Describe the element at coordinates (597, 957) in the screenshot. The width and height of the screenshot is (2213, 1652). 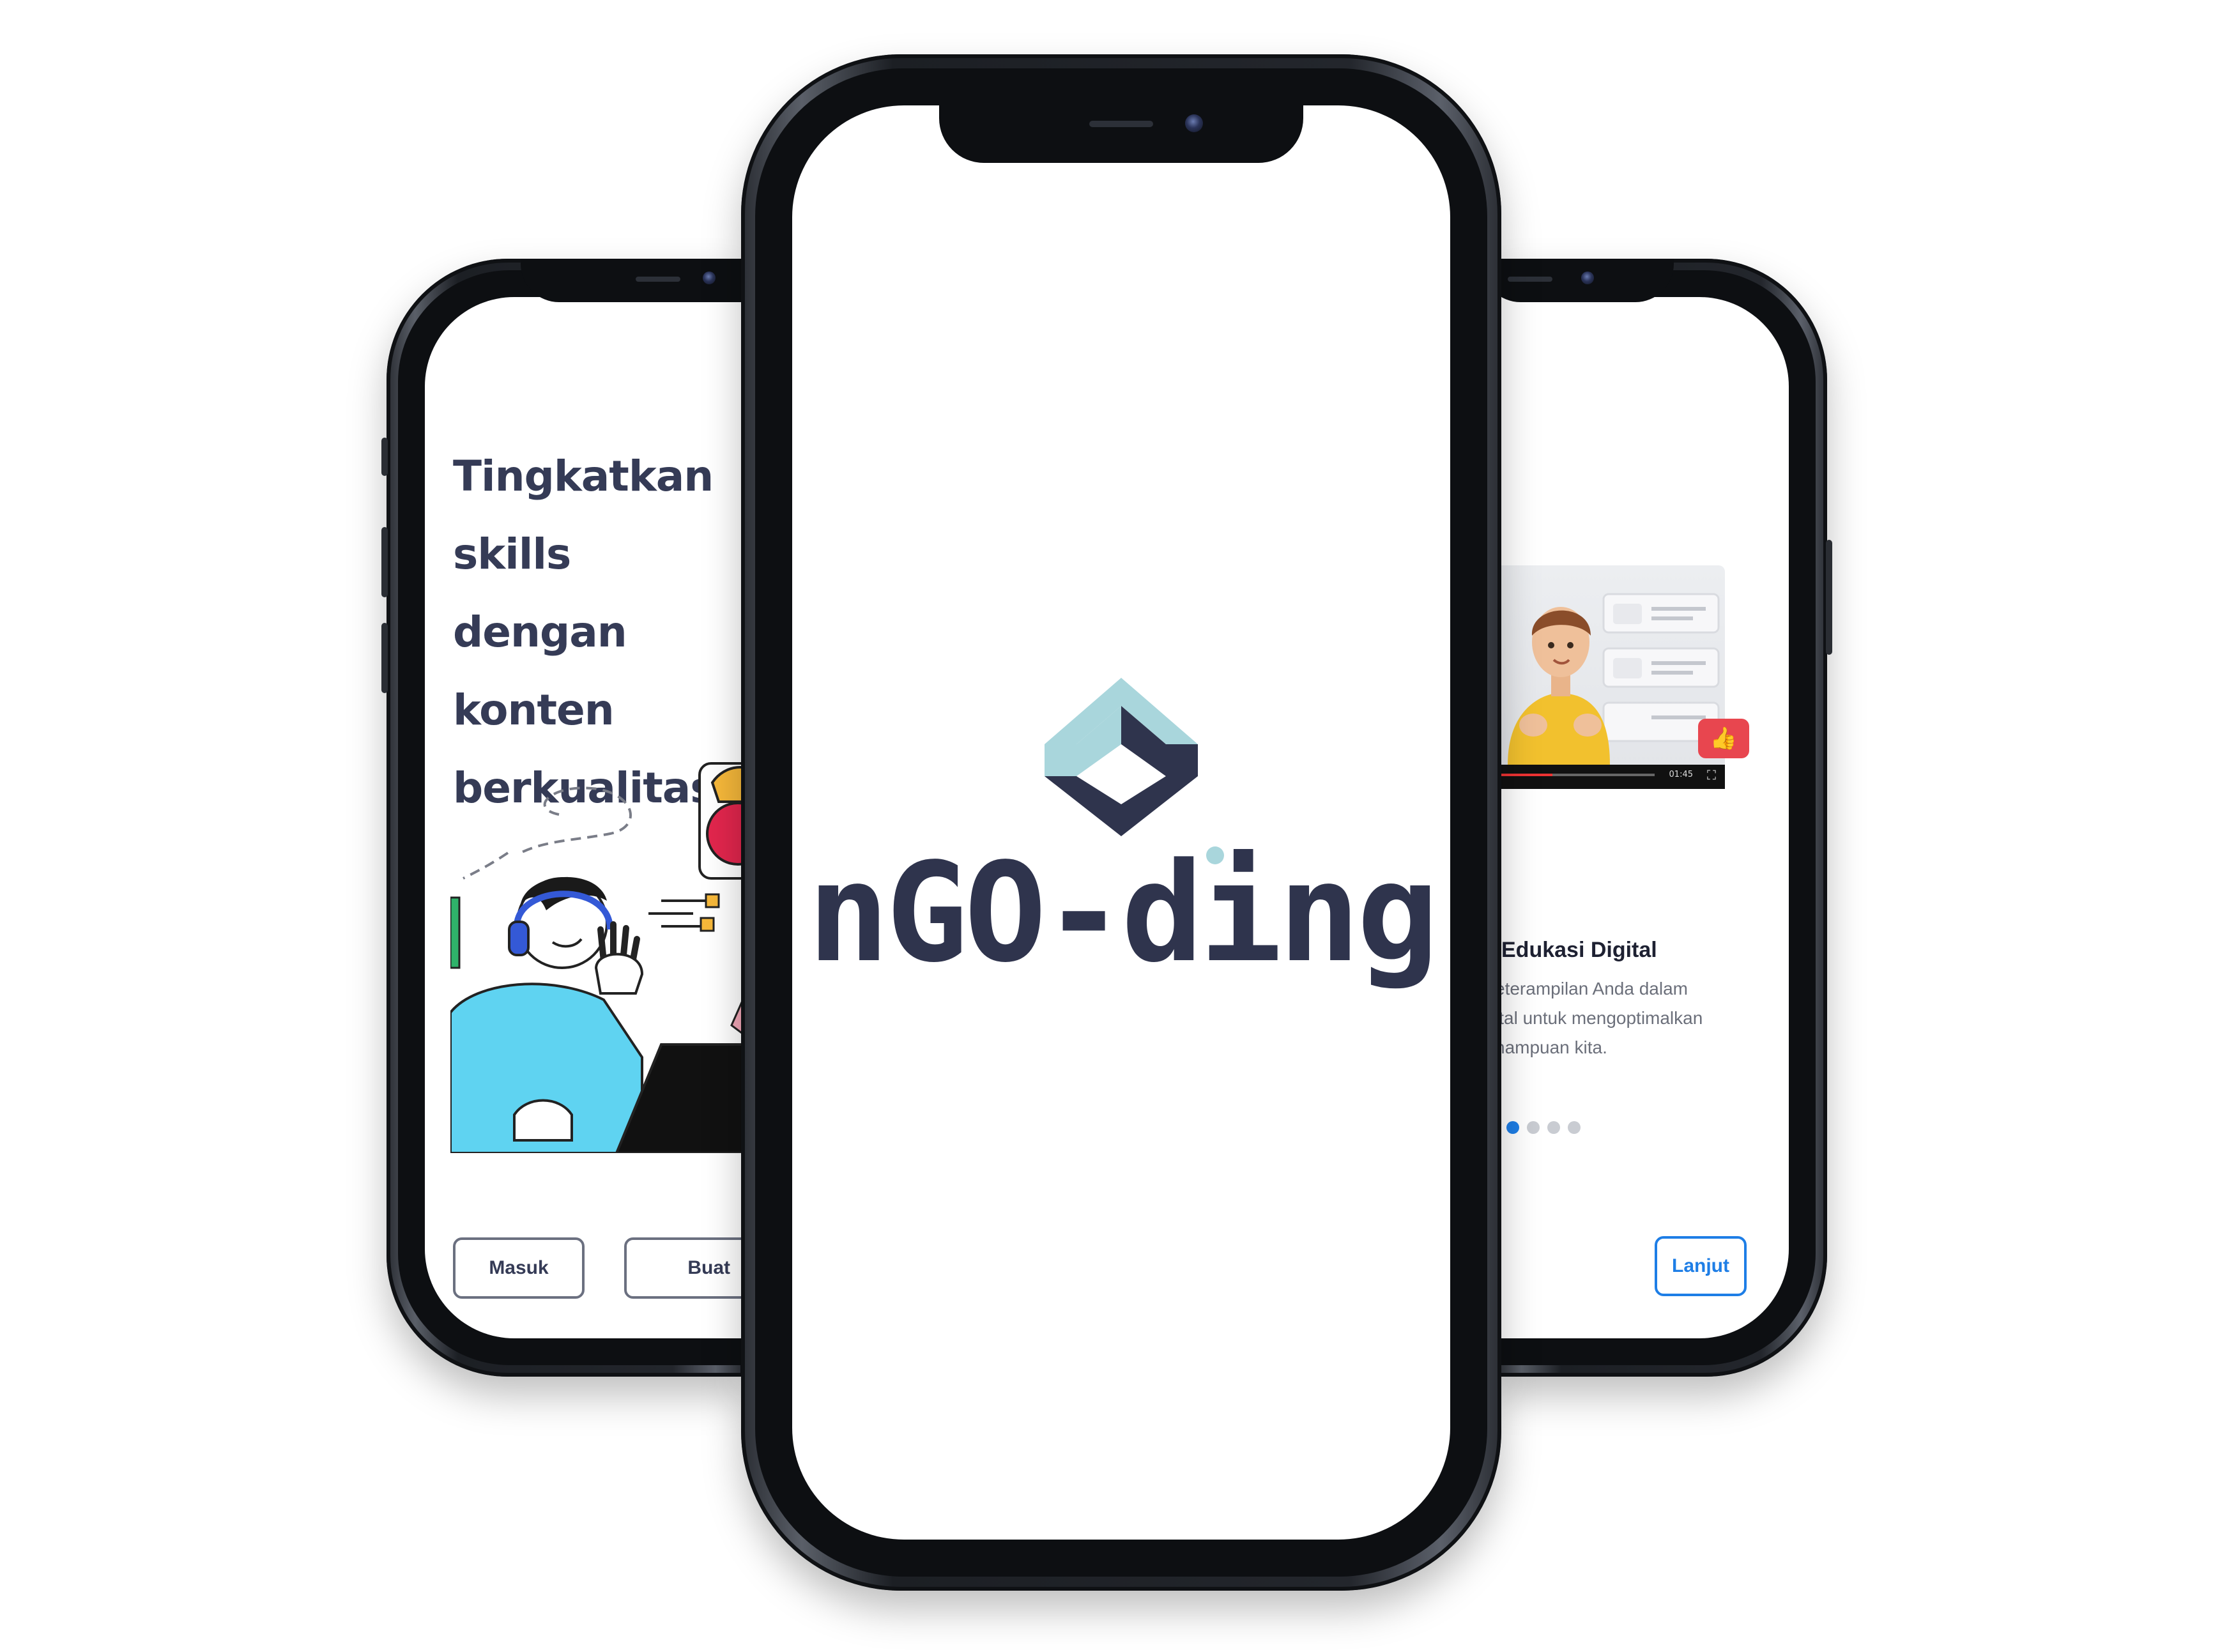
I see `student-illustration` at that location.